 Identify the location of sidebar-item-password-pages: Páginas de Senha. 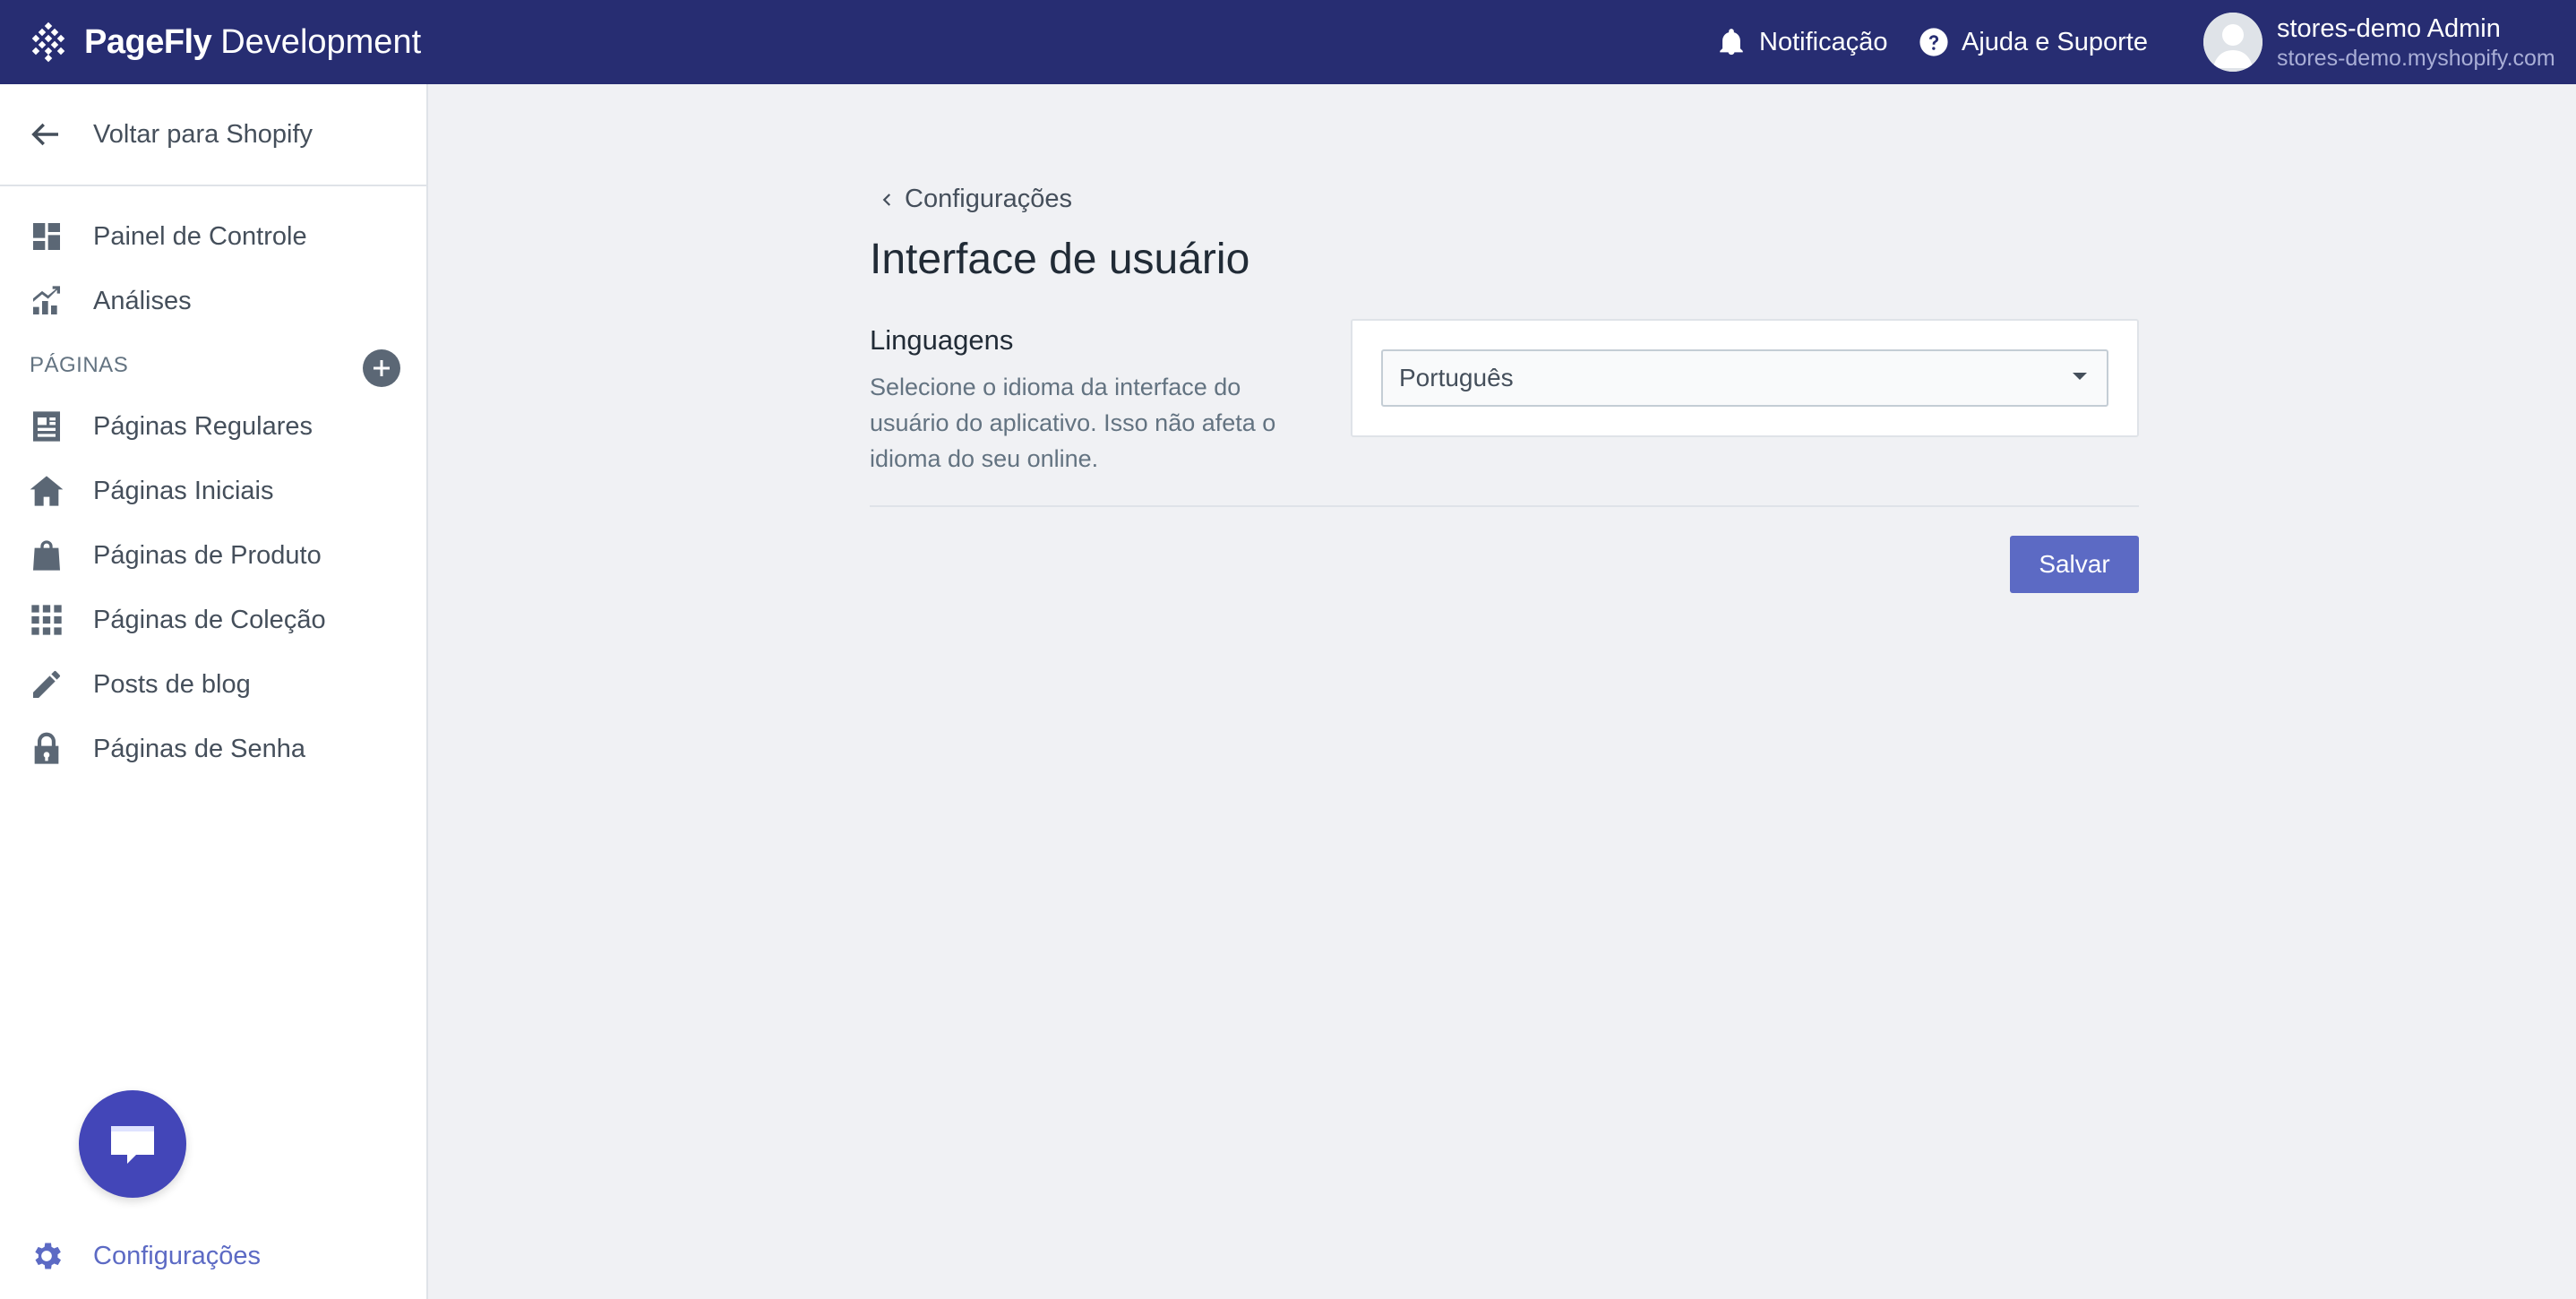
(213, 749).